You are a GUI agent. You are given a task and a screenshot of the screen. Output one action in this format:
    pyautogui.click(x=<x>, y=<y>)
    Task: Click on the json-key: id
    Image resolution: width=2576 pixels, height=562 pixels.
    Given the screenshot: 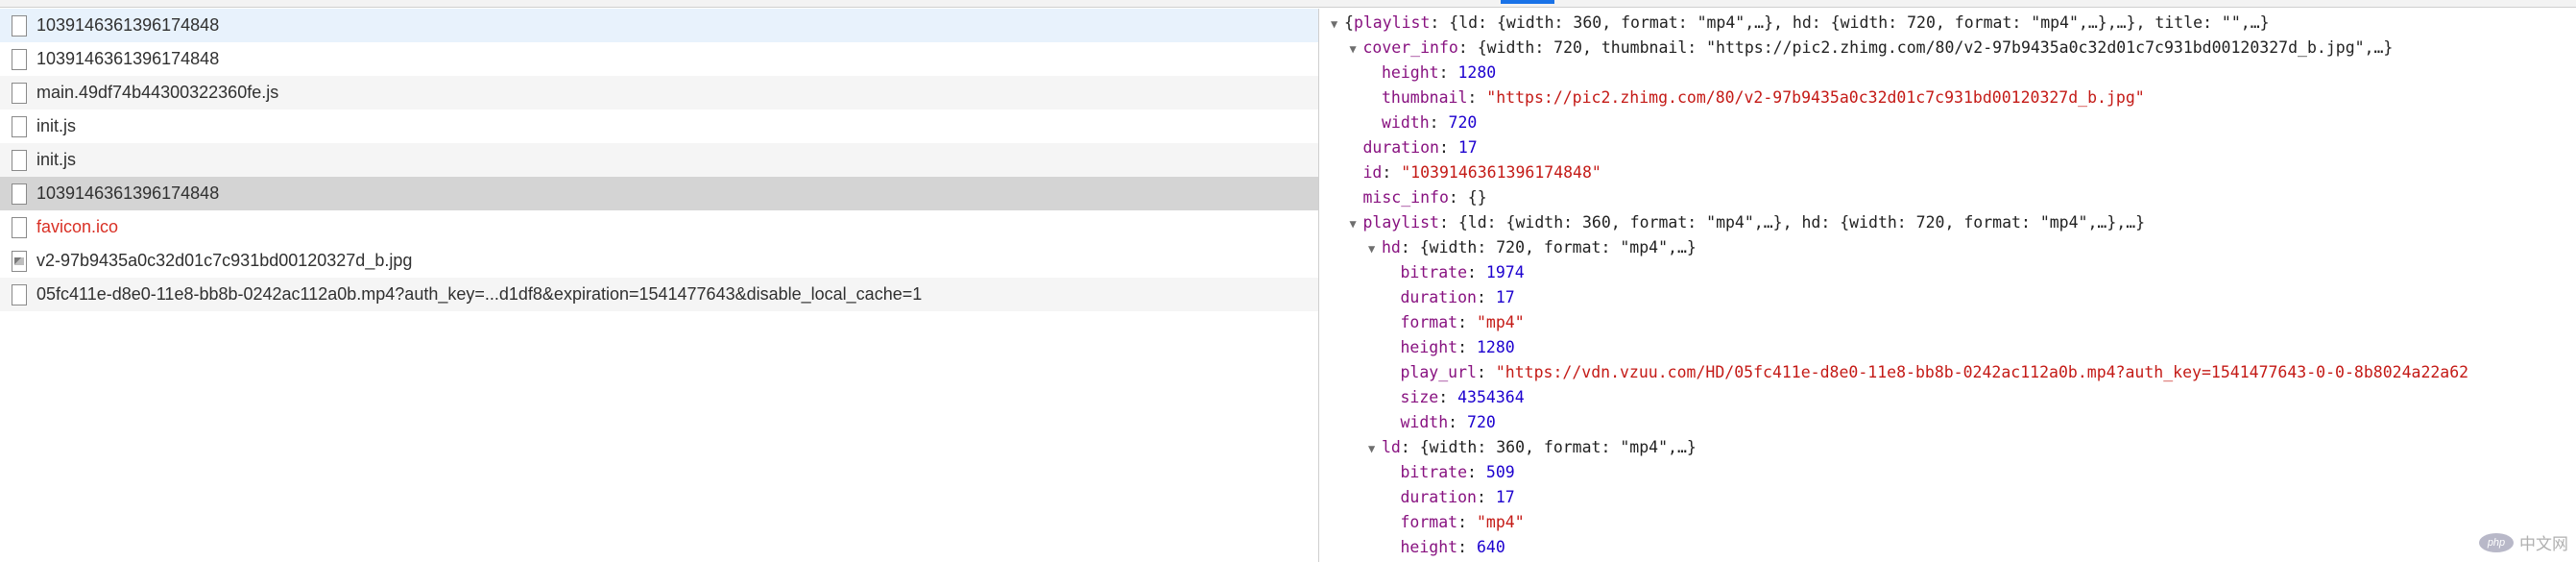 What is the action you would take?
    pyautogui.click(x=1372, y=172)
    